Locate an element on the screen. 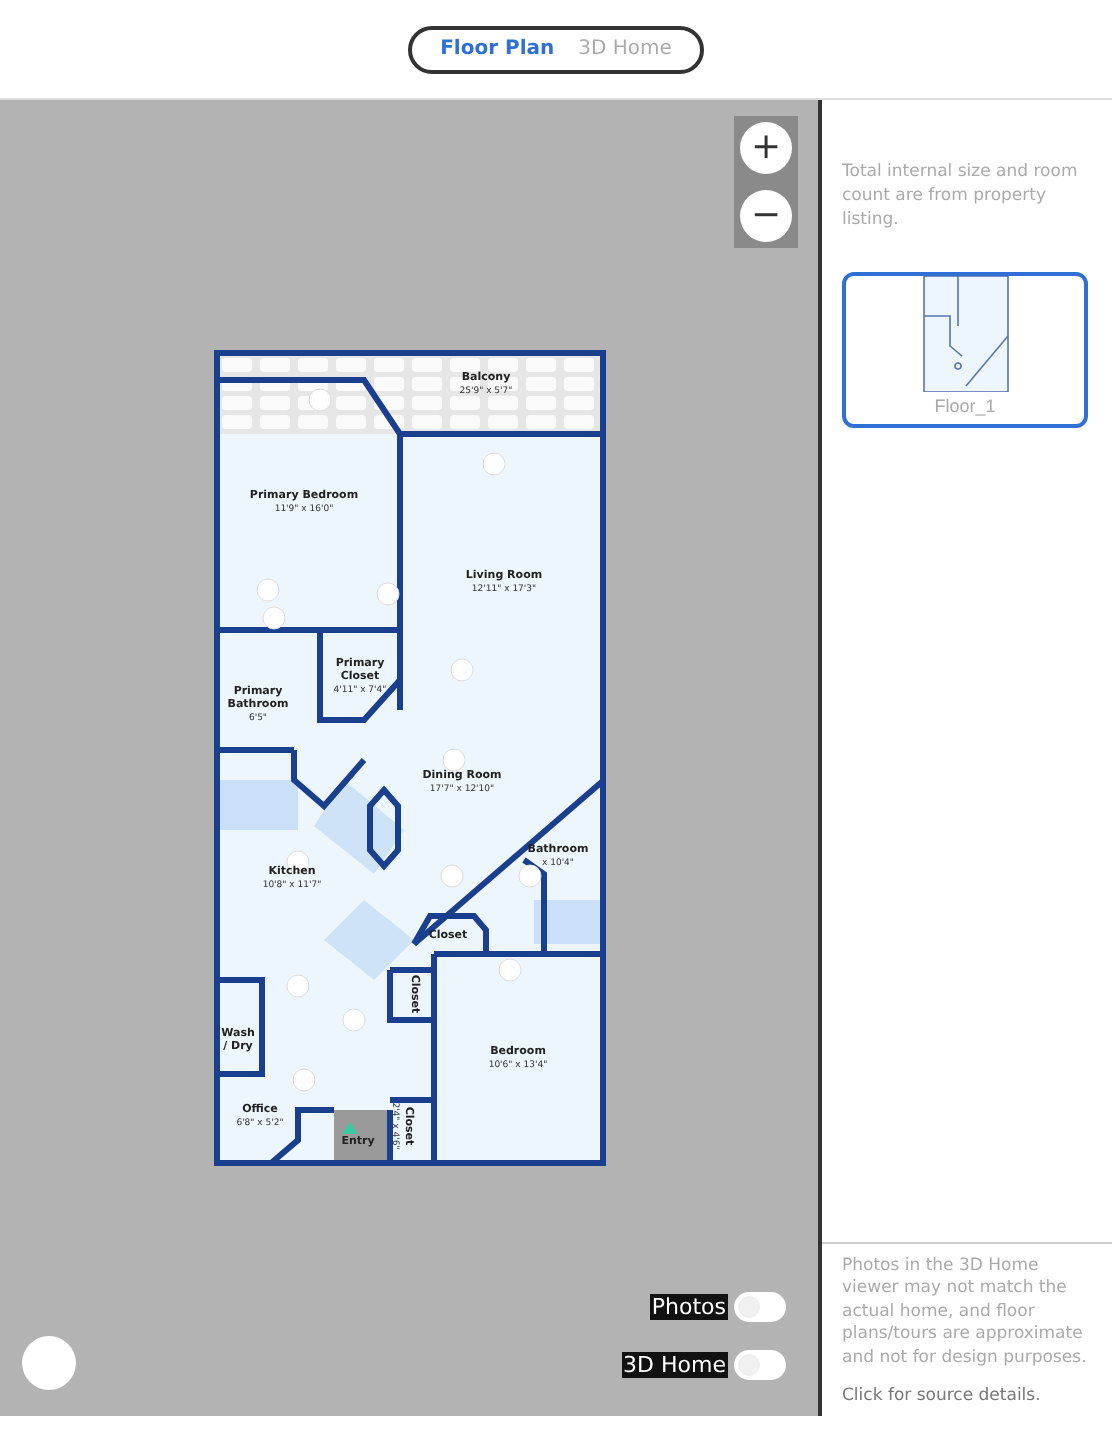 The image size is (1112, 1440). view-tab: Floor Plan is located at coordinates (497, 49).